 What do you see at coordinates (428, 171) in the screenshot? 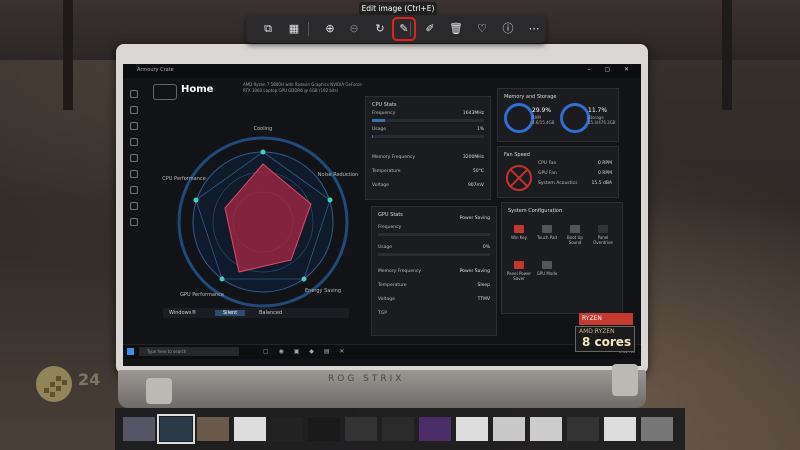
I see `cpu-temp-row: Temperature 50°C` at bounding box center [428, 171].